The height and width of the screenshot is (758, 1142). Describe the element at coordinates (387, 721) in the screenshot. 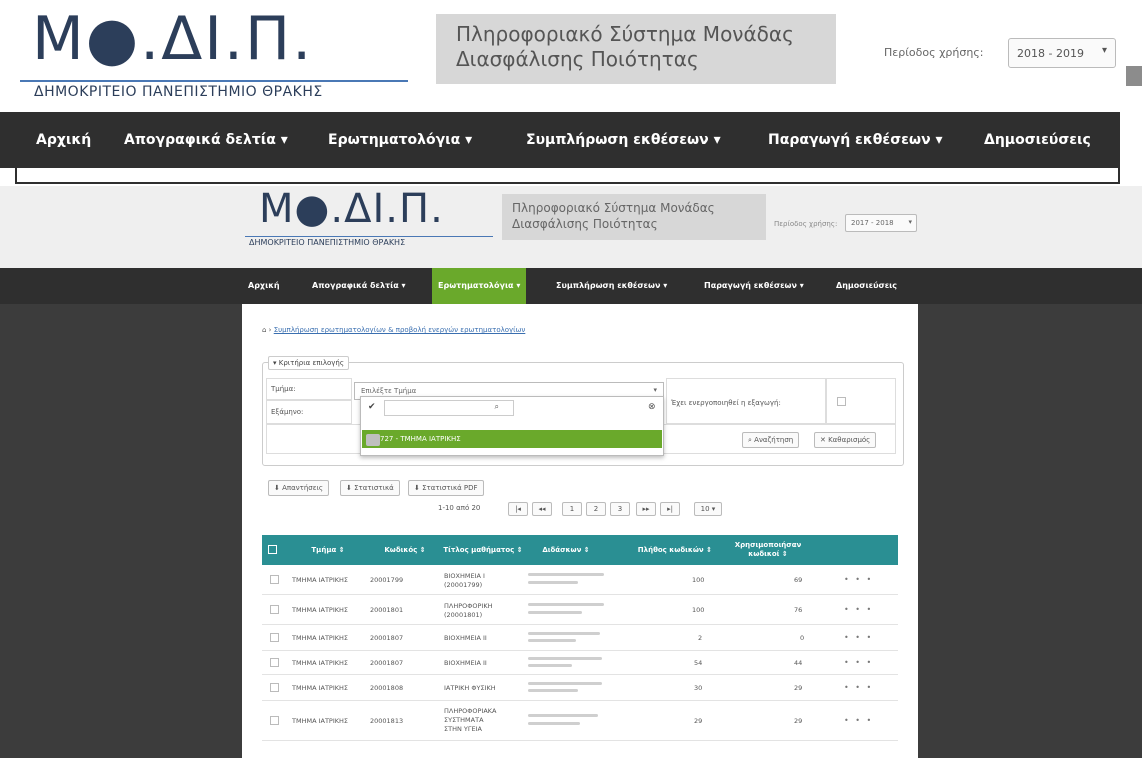

I see `cell-code: 20001813` at that location.